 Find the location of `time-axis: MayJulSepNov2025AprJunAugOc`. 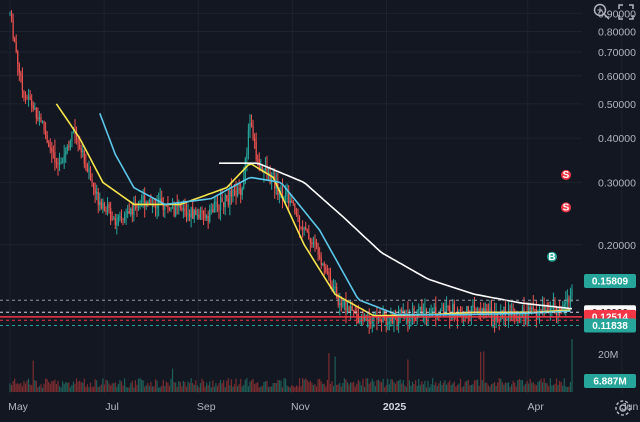

time-axis: MayJulSepNov2025AprJunAugOc is located at coordinates (324, 407).